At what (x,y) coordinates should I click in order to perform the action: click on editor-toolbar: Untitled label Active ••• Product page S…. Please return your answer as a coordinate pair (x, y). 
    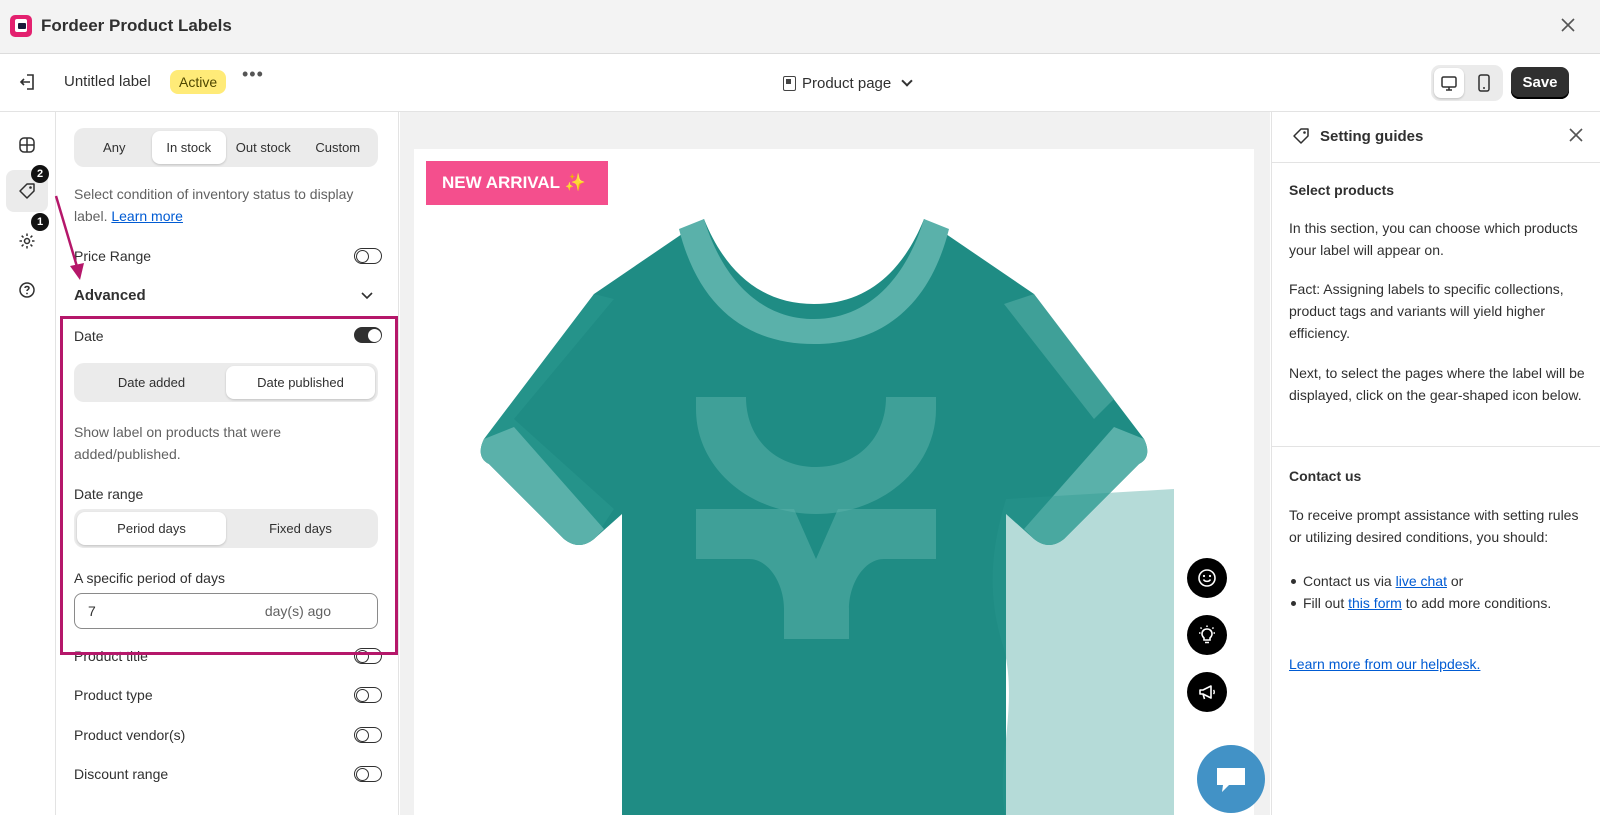
    Looking at the image, I should click on (800, 83).